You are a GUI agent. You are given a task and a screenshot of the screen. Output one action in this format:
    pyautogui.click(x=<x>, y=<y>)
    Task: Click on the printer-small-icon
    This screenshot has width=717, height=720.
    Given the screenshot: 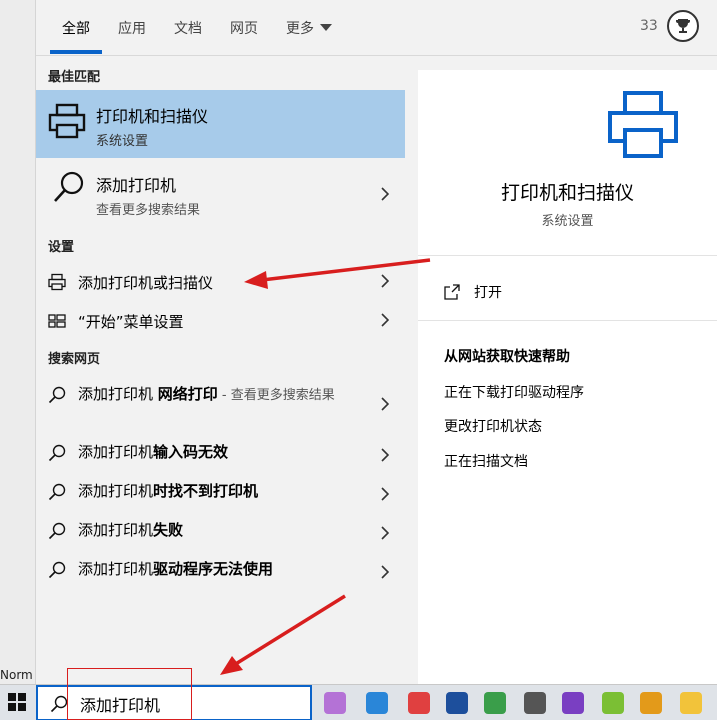 What is the action you would take?
    pyautogui.click(x=57, y=282)
    